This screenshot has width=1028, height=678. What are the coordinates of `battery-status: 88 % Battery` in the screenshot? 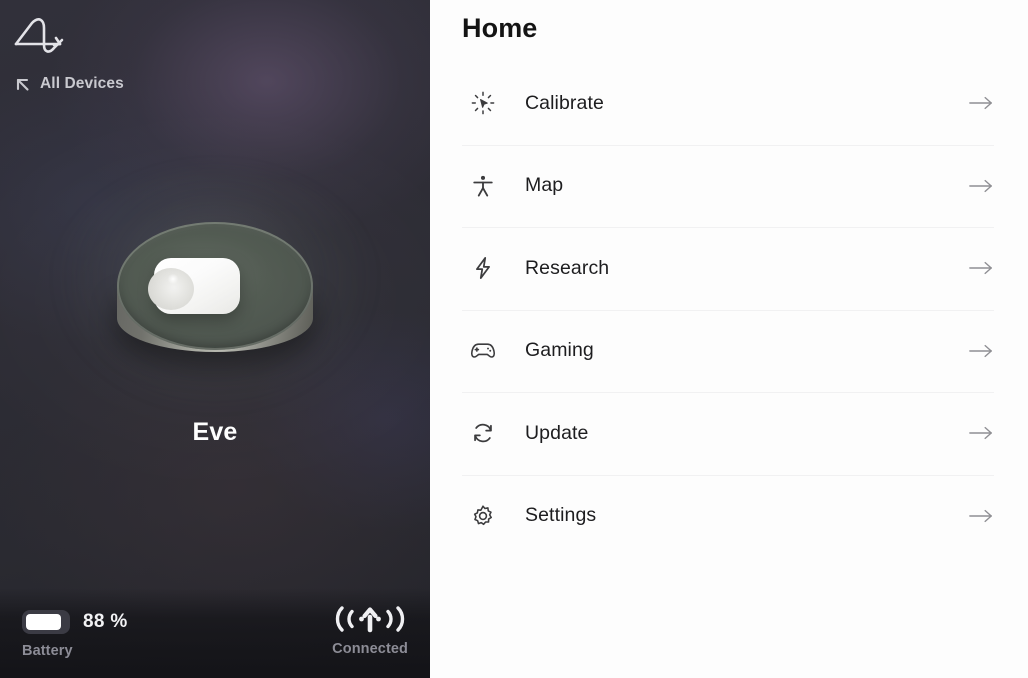 It's located at (75, 633).